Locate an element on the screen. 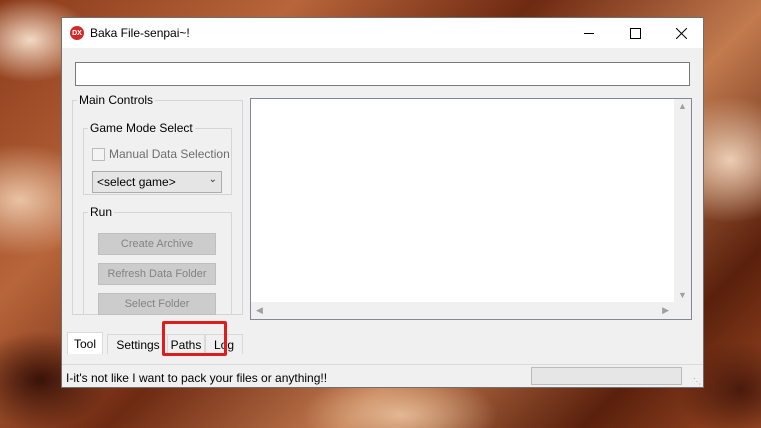 The image size is (761, 428). scroll-left-icon: ◀ is located at coordinates (259, 310).